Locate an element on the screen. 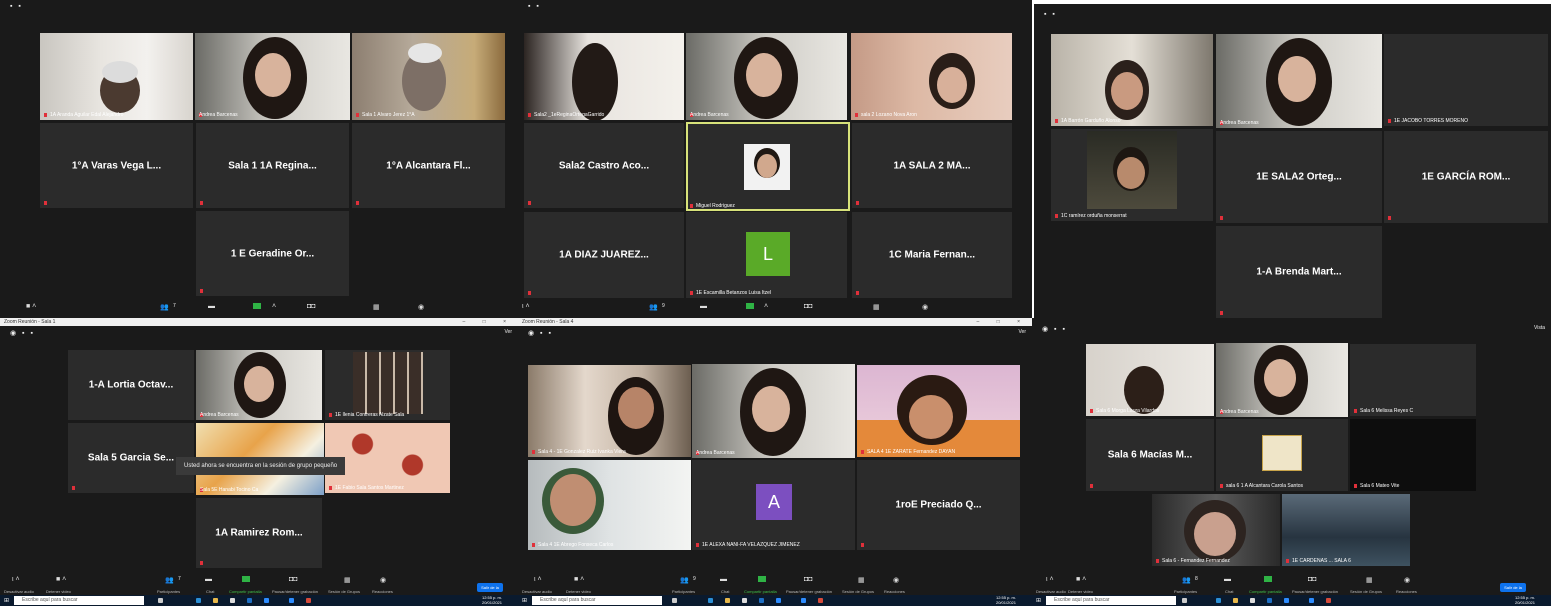 The image size is (1551, 606). video-tile: 1E CARDENAS ... SALA 6 is located at coordinates (1346, 530).